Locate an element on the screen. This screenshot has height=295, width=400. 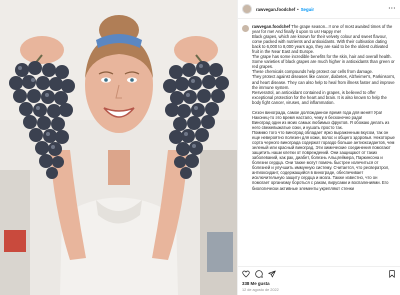
caption-avatar is located at coordinates (245, 28).